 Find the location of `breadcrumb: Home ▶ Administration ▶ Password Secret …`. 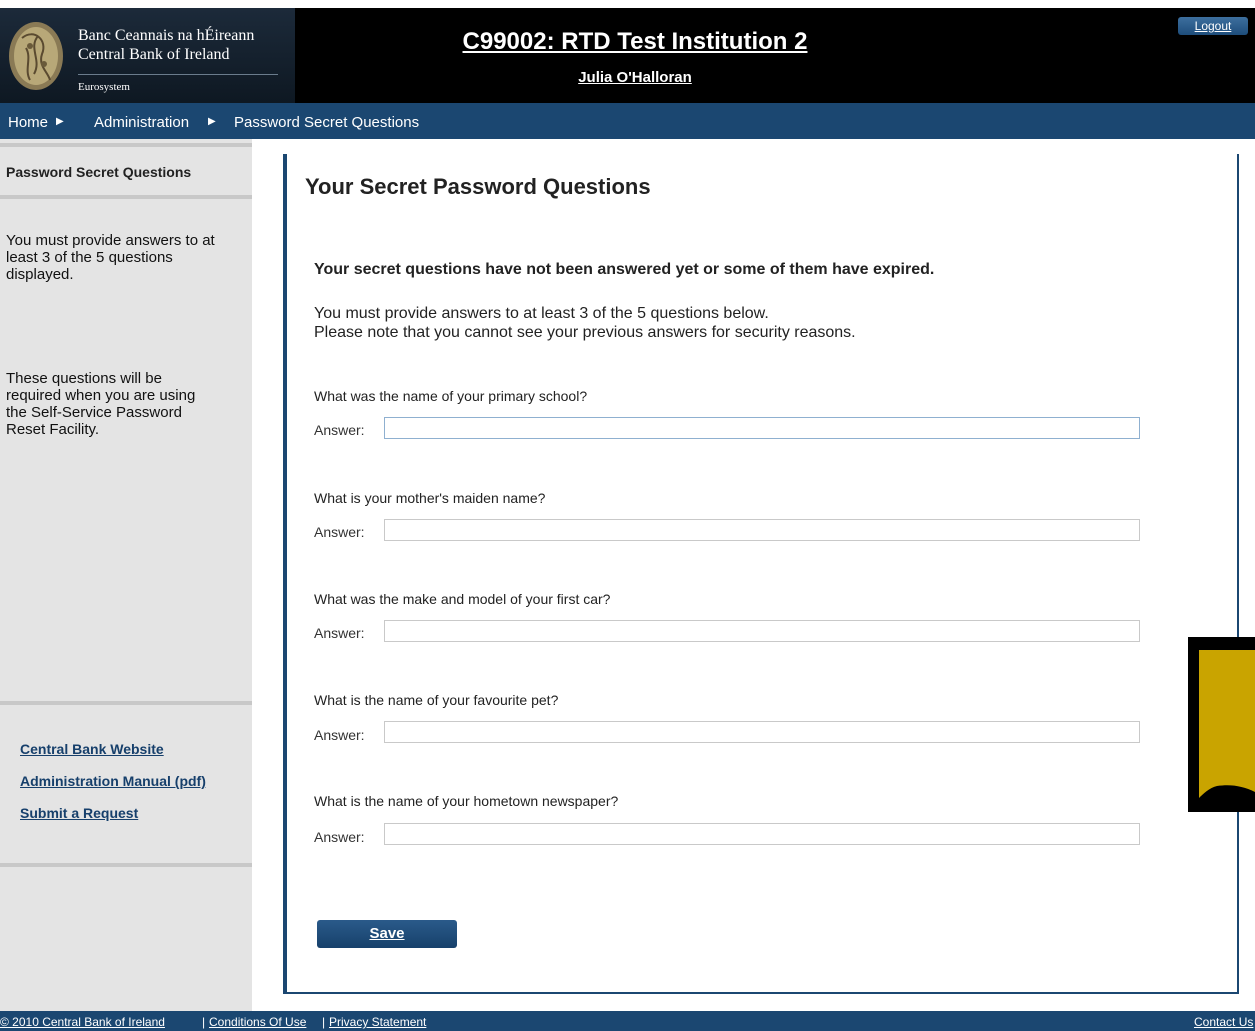

breadcrumb: Home ▶ Administration ▶ Password Secret … is located at coordinates (627, 121).